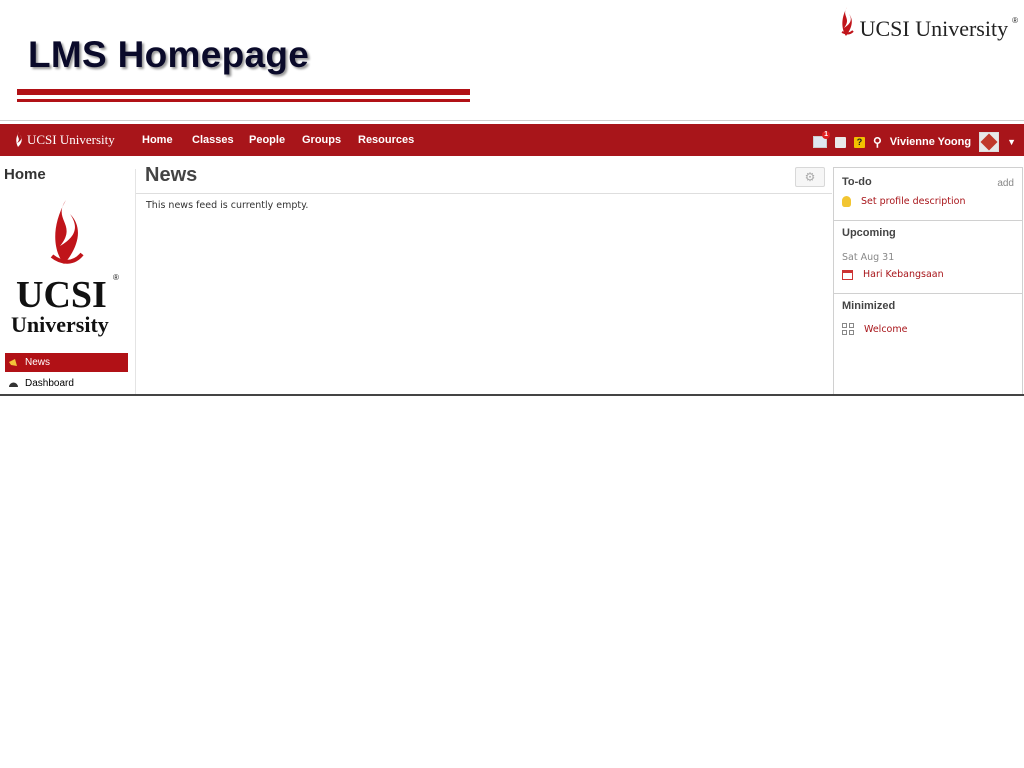  What do you see at coordinates (66, 362) in the screenshot?
I see `sidebar-item-news: News` at bounding box center [66, 362].